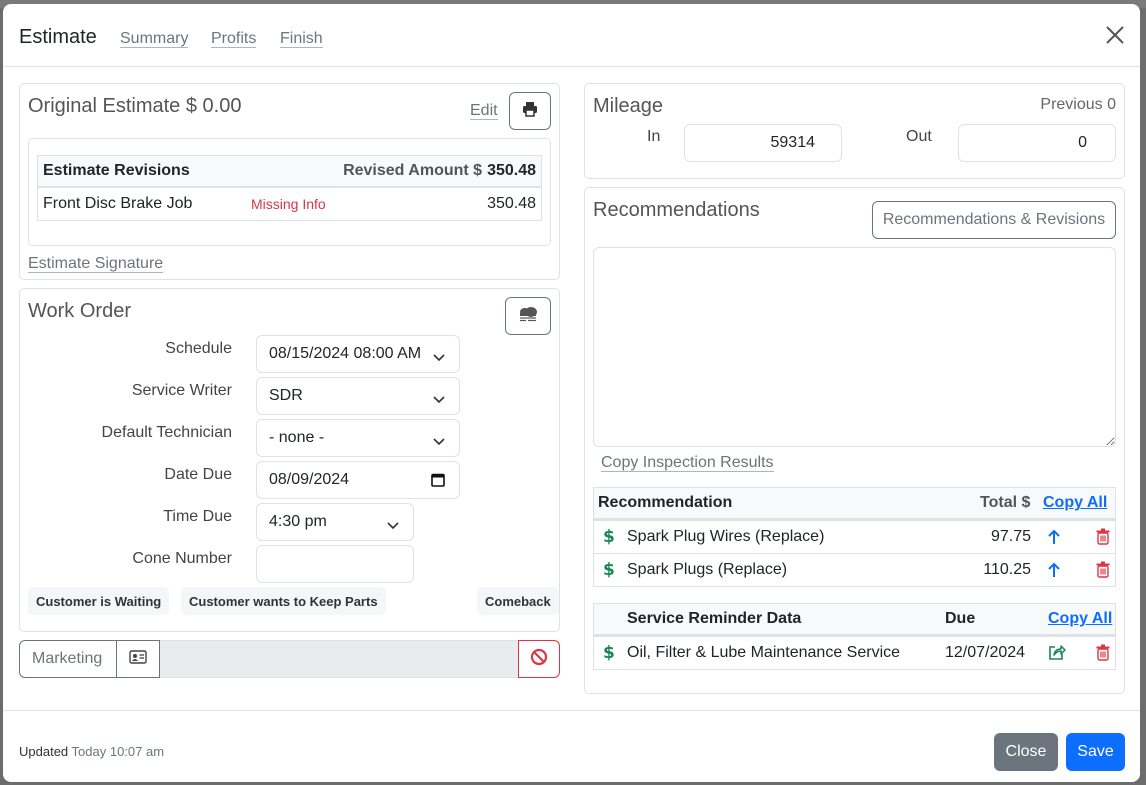 Image resolution: width=1146 pixels, height=785 pixels. I want to click on date-due-input: 08/09/2024, so click(358, 480).